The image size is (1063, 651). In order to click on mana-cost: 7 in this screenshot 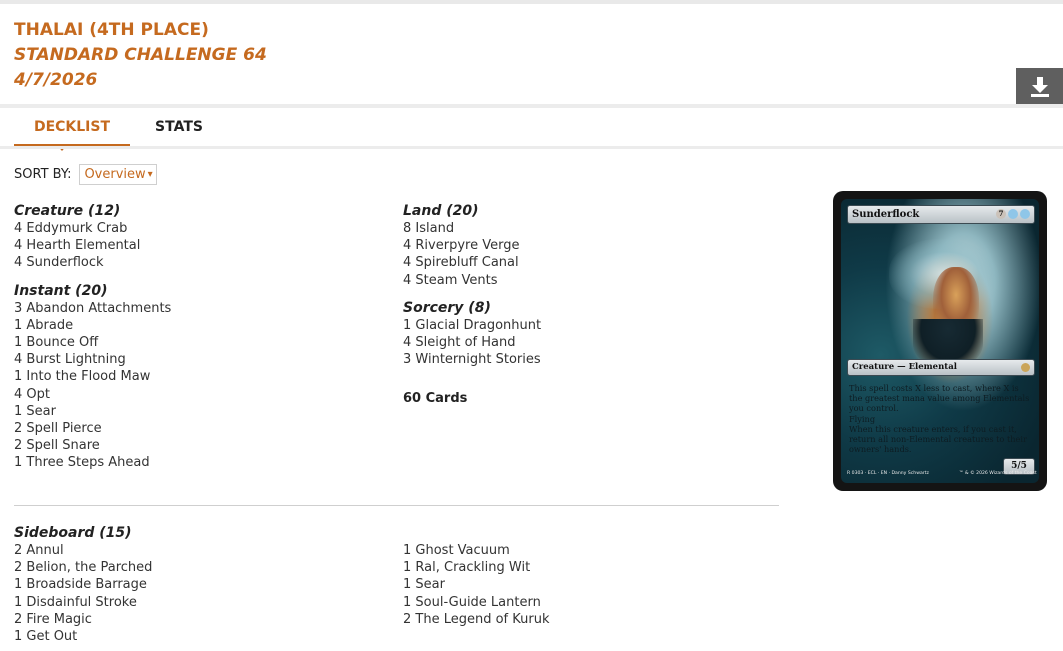, I will do `click(1013, 214)`.